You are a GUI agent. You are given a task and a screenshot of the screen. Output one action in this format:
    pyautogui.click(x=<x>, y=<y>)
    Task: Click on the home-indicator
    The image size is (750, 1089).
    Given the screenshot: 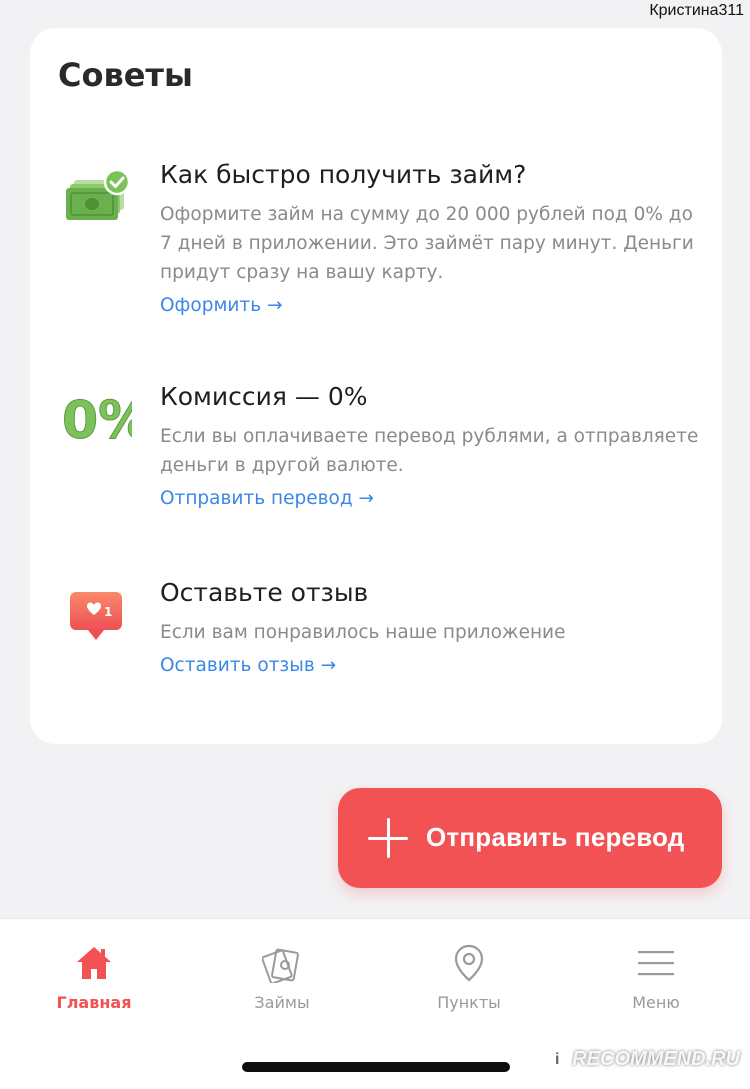 What is the action you would take?
    pyautogui.click(x=376, y=1067)
    